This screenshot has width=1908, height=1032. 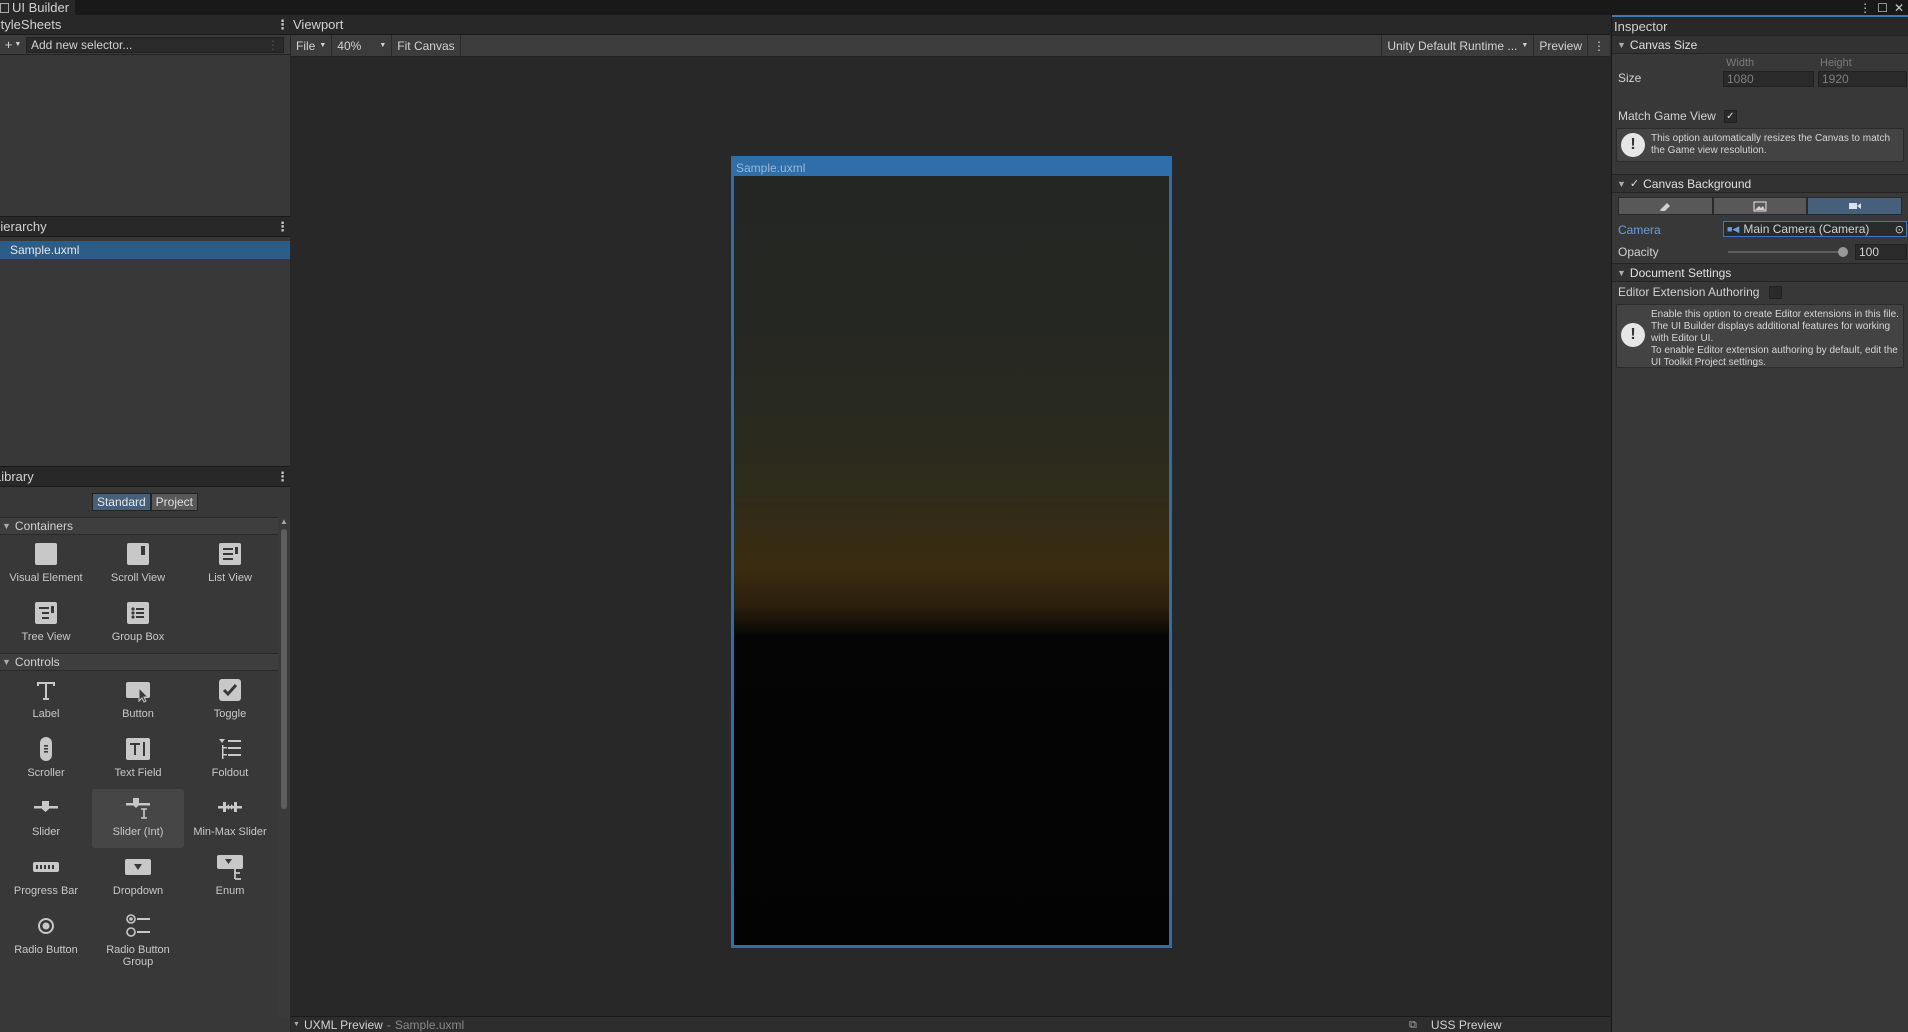 I want to click on section-document-settings: ▼ Document Settings, so click(x=1760, y=272).